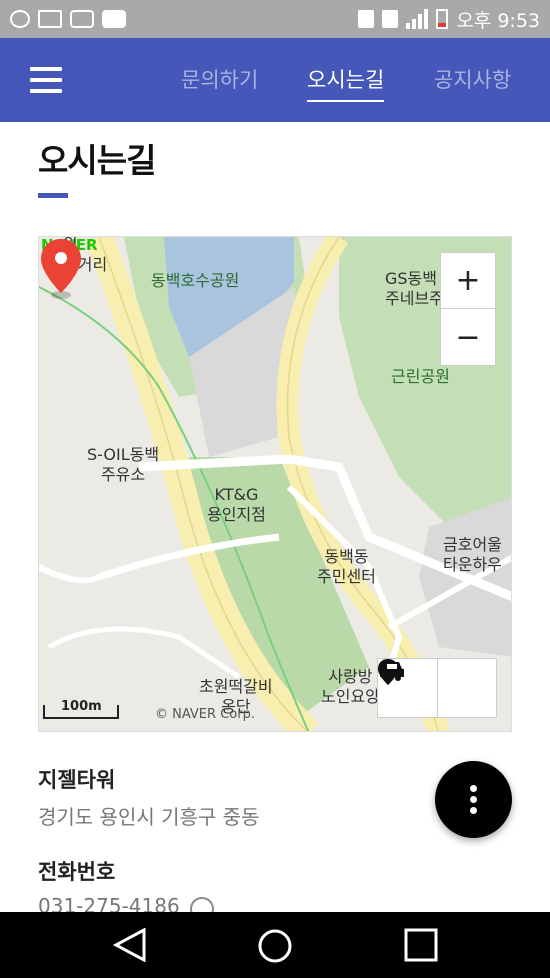  Describe the element at coordinates (417, 19) in the screenshot. I see `signal-icon` at that location.